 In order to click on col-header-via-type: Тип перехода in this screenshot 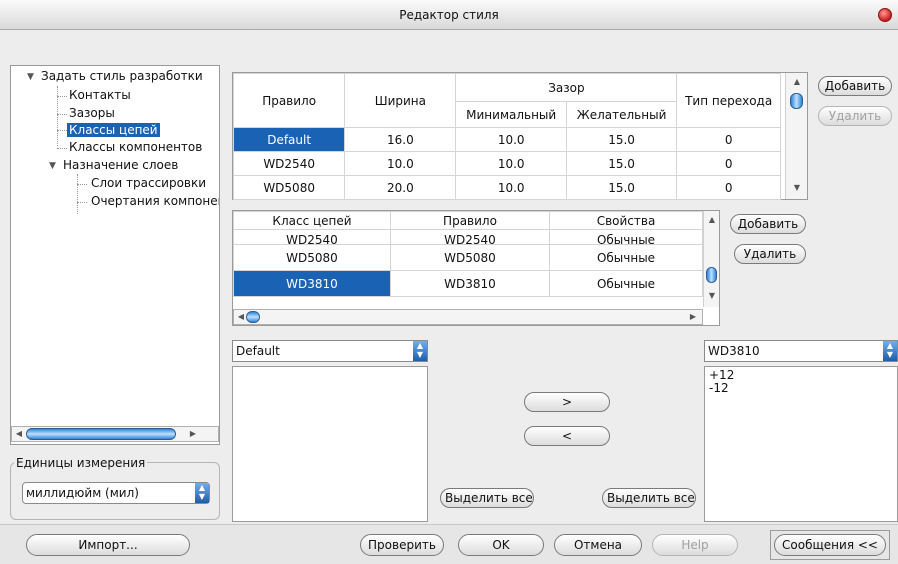, I will do `click(728, 100)`.